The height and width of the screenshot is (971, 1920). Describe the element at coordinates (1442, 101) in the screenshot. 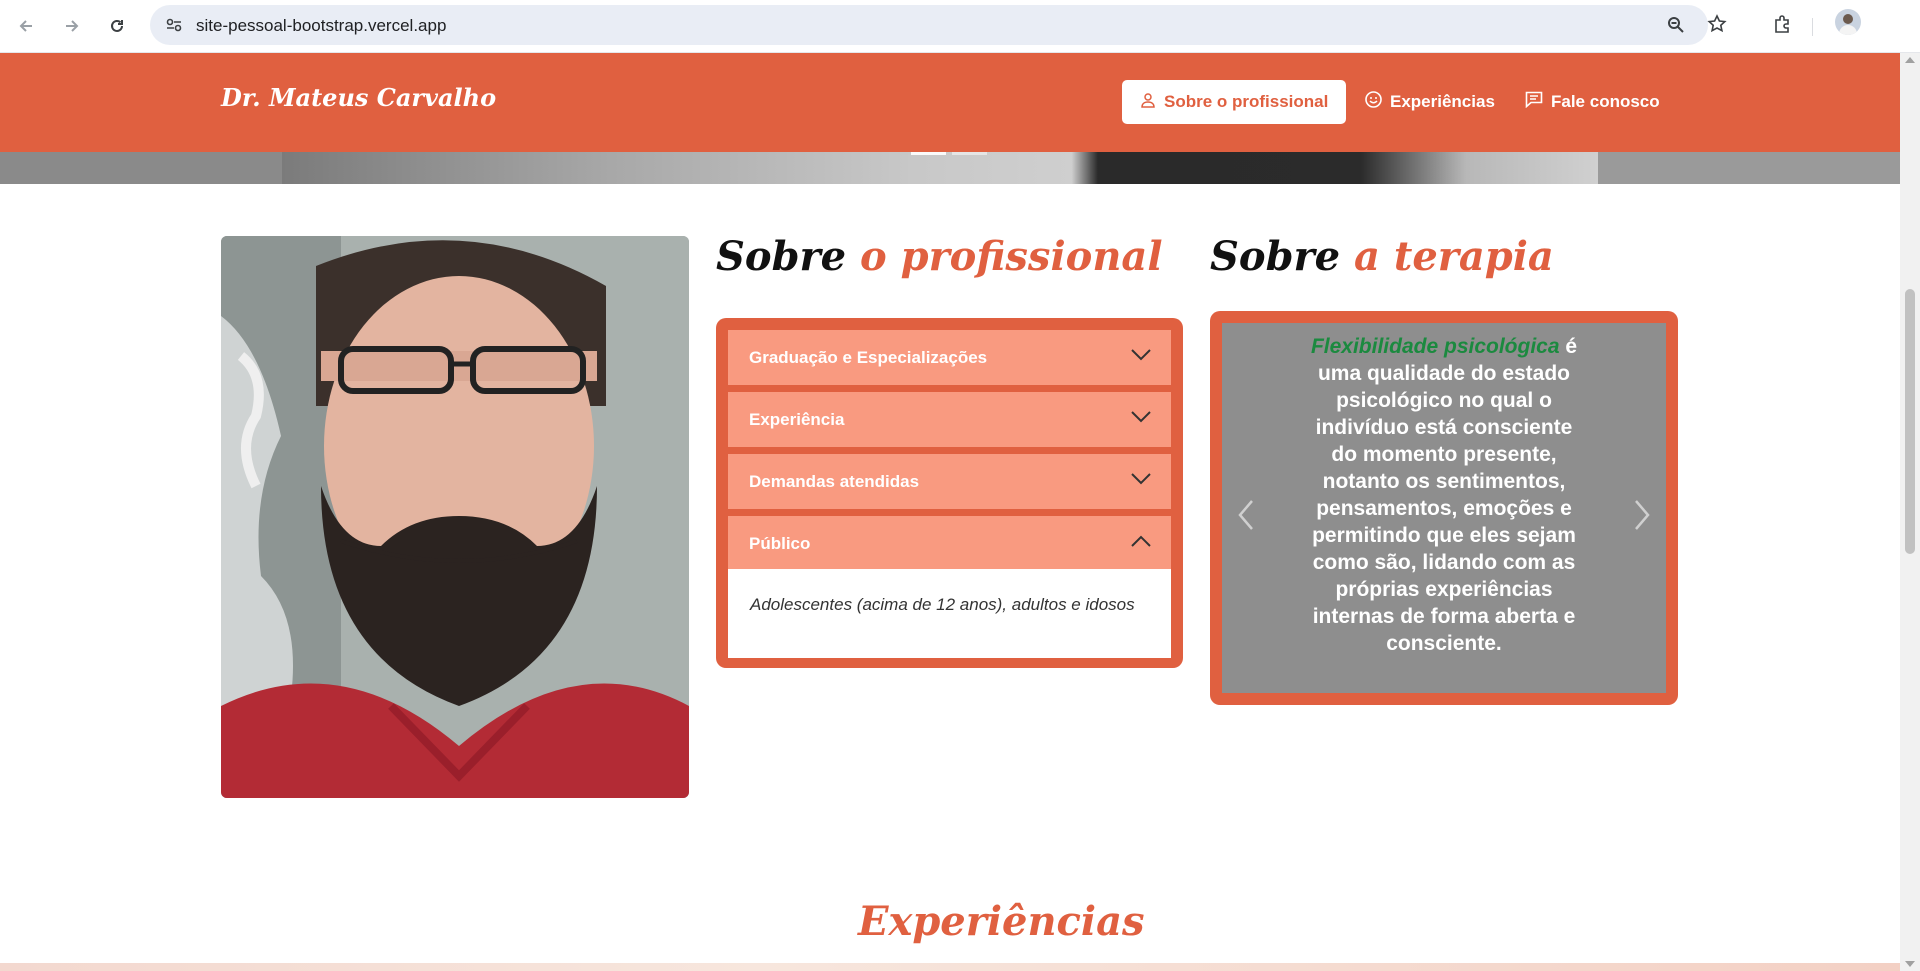

I see `nav-label: Experiências` at that location.